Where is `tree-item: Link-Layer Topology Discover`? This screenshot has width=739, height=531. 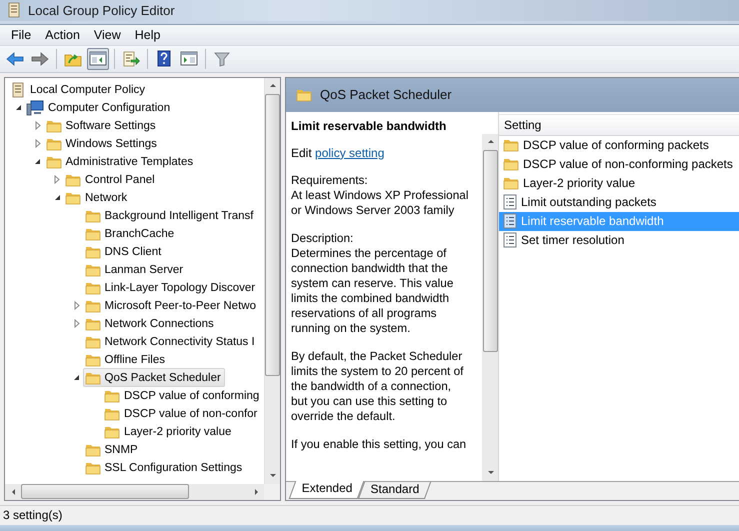 tree-item: Link-Layer Topology Discover is located at coordinates (171, 288).